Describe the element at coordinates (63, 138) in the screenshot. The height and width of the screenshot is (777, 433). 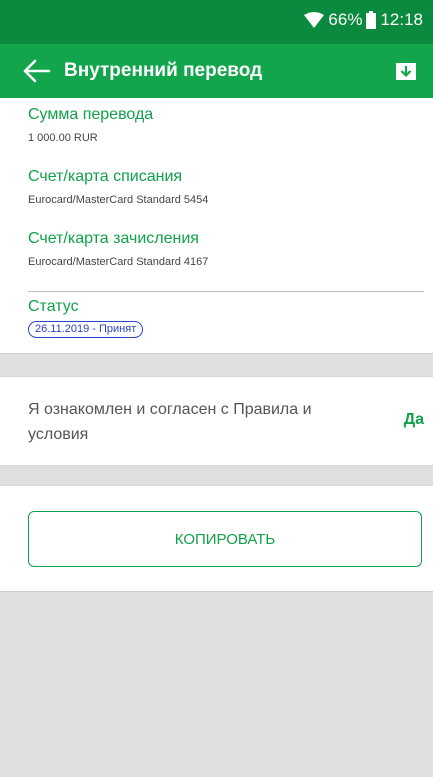
I see `amount-value: 1 000.00 RUR` at that location.